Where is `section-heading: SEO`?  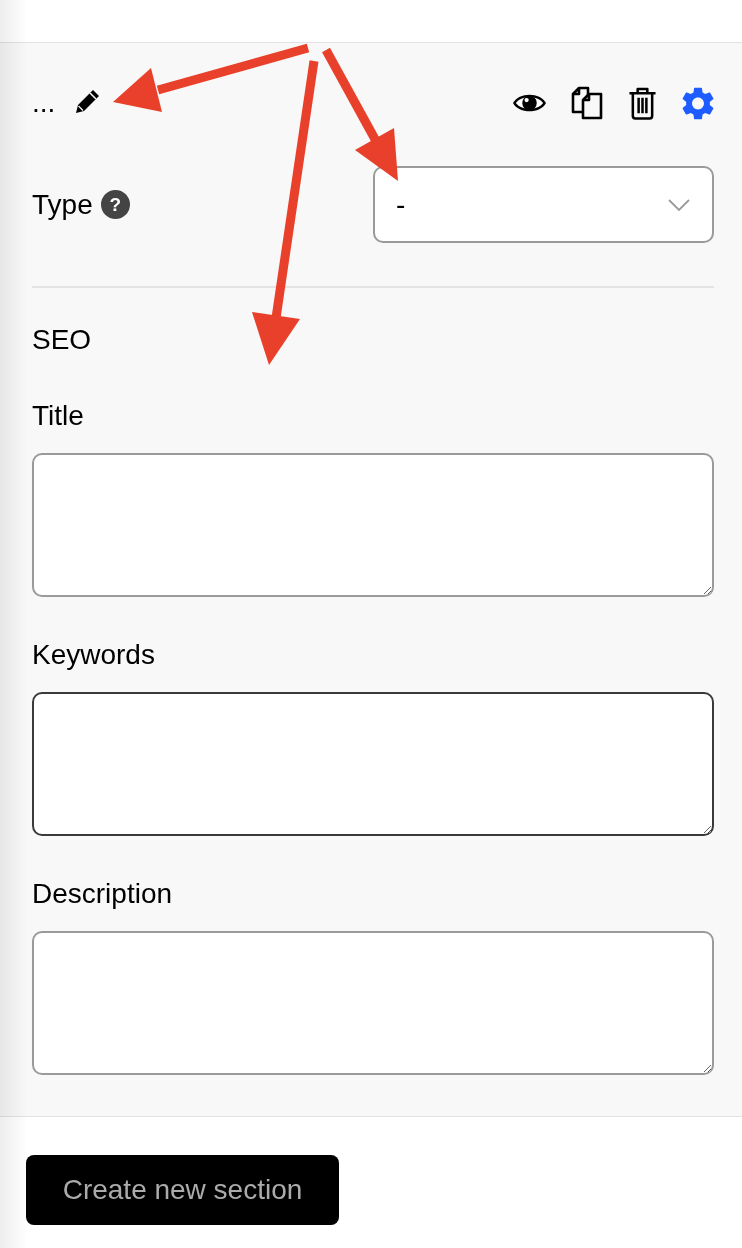
section-heading: SEO is located at coordinates (62, 340).